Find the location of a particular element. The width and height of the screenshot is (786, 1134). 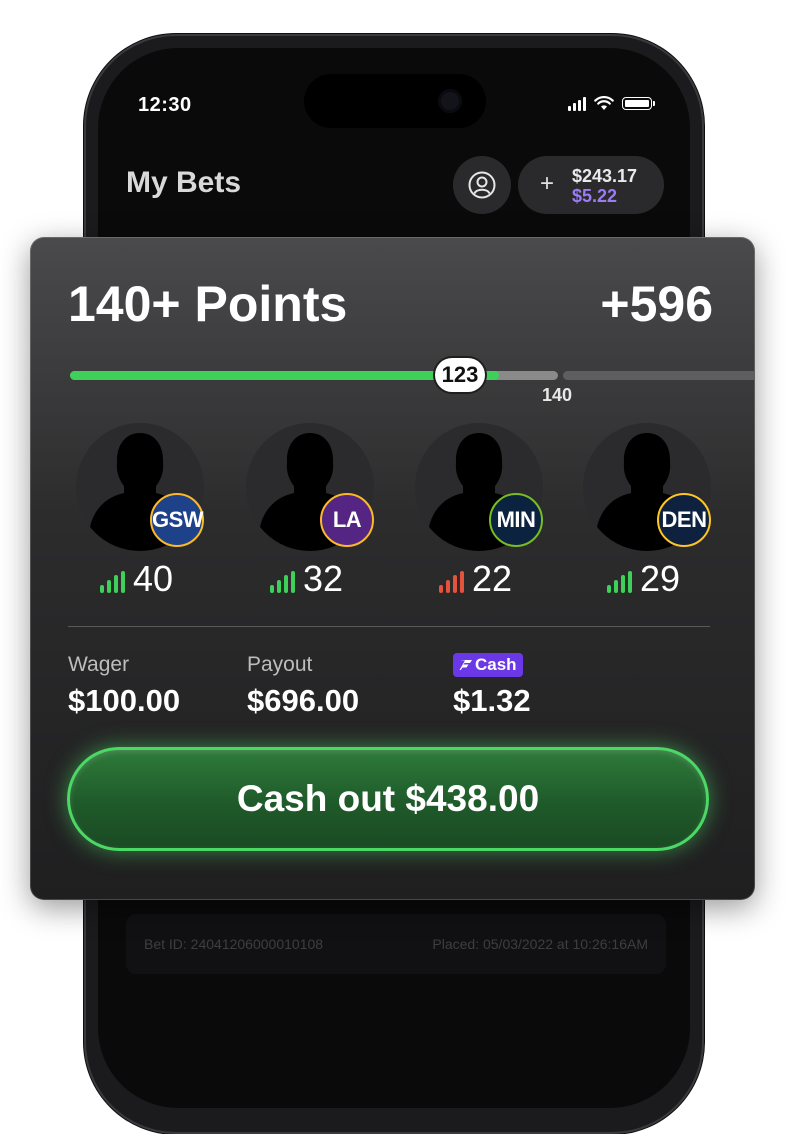

cash-logo-icon is located at coordinates (465, 665).